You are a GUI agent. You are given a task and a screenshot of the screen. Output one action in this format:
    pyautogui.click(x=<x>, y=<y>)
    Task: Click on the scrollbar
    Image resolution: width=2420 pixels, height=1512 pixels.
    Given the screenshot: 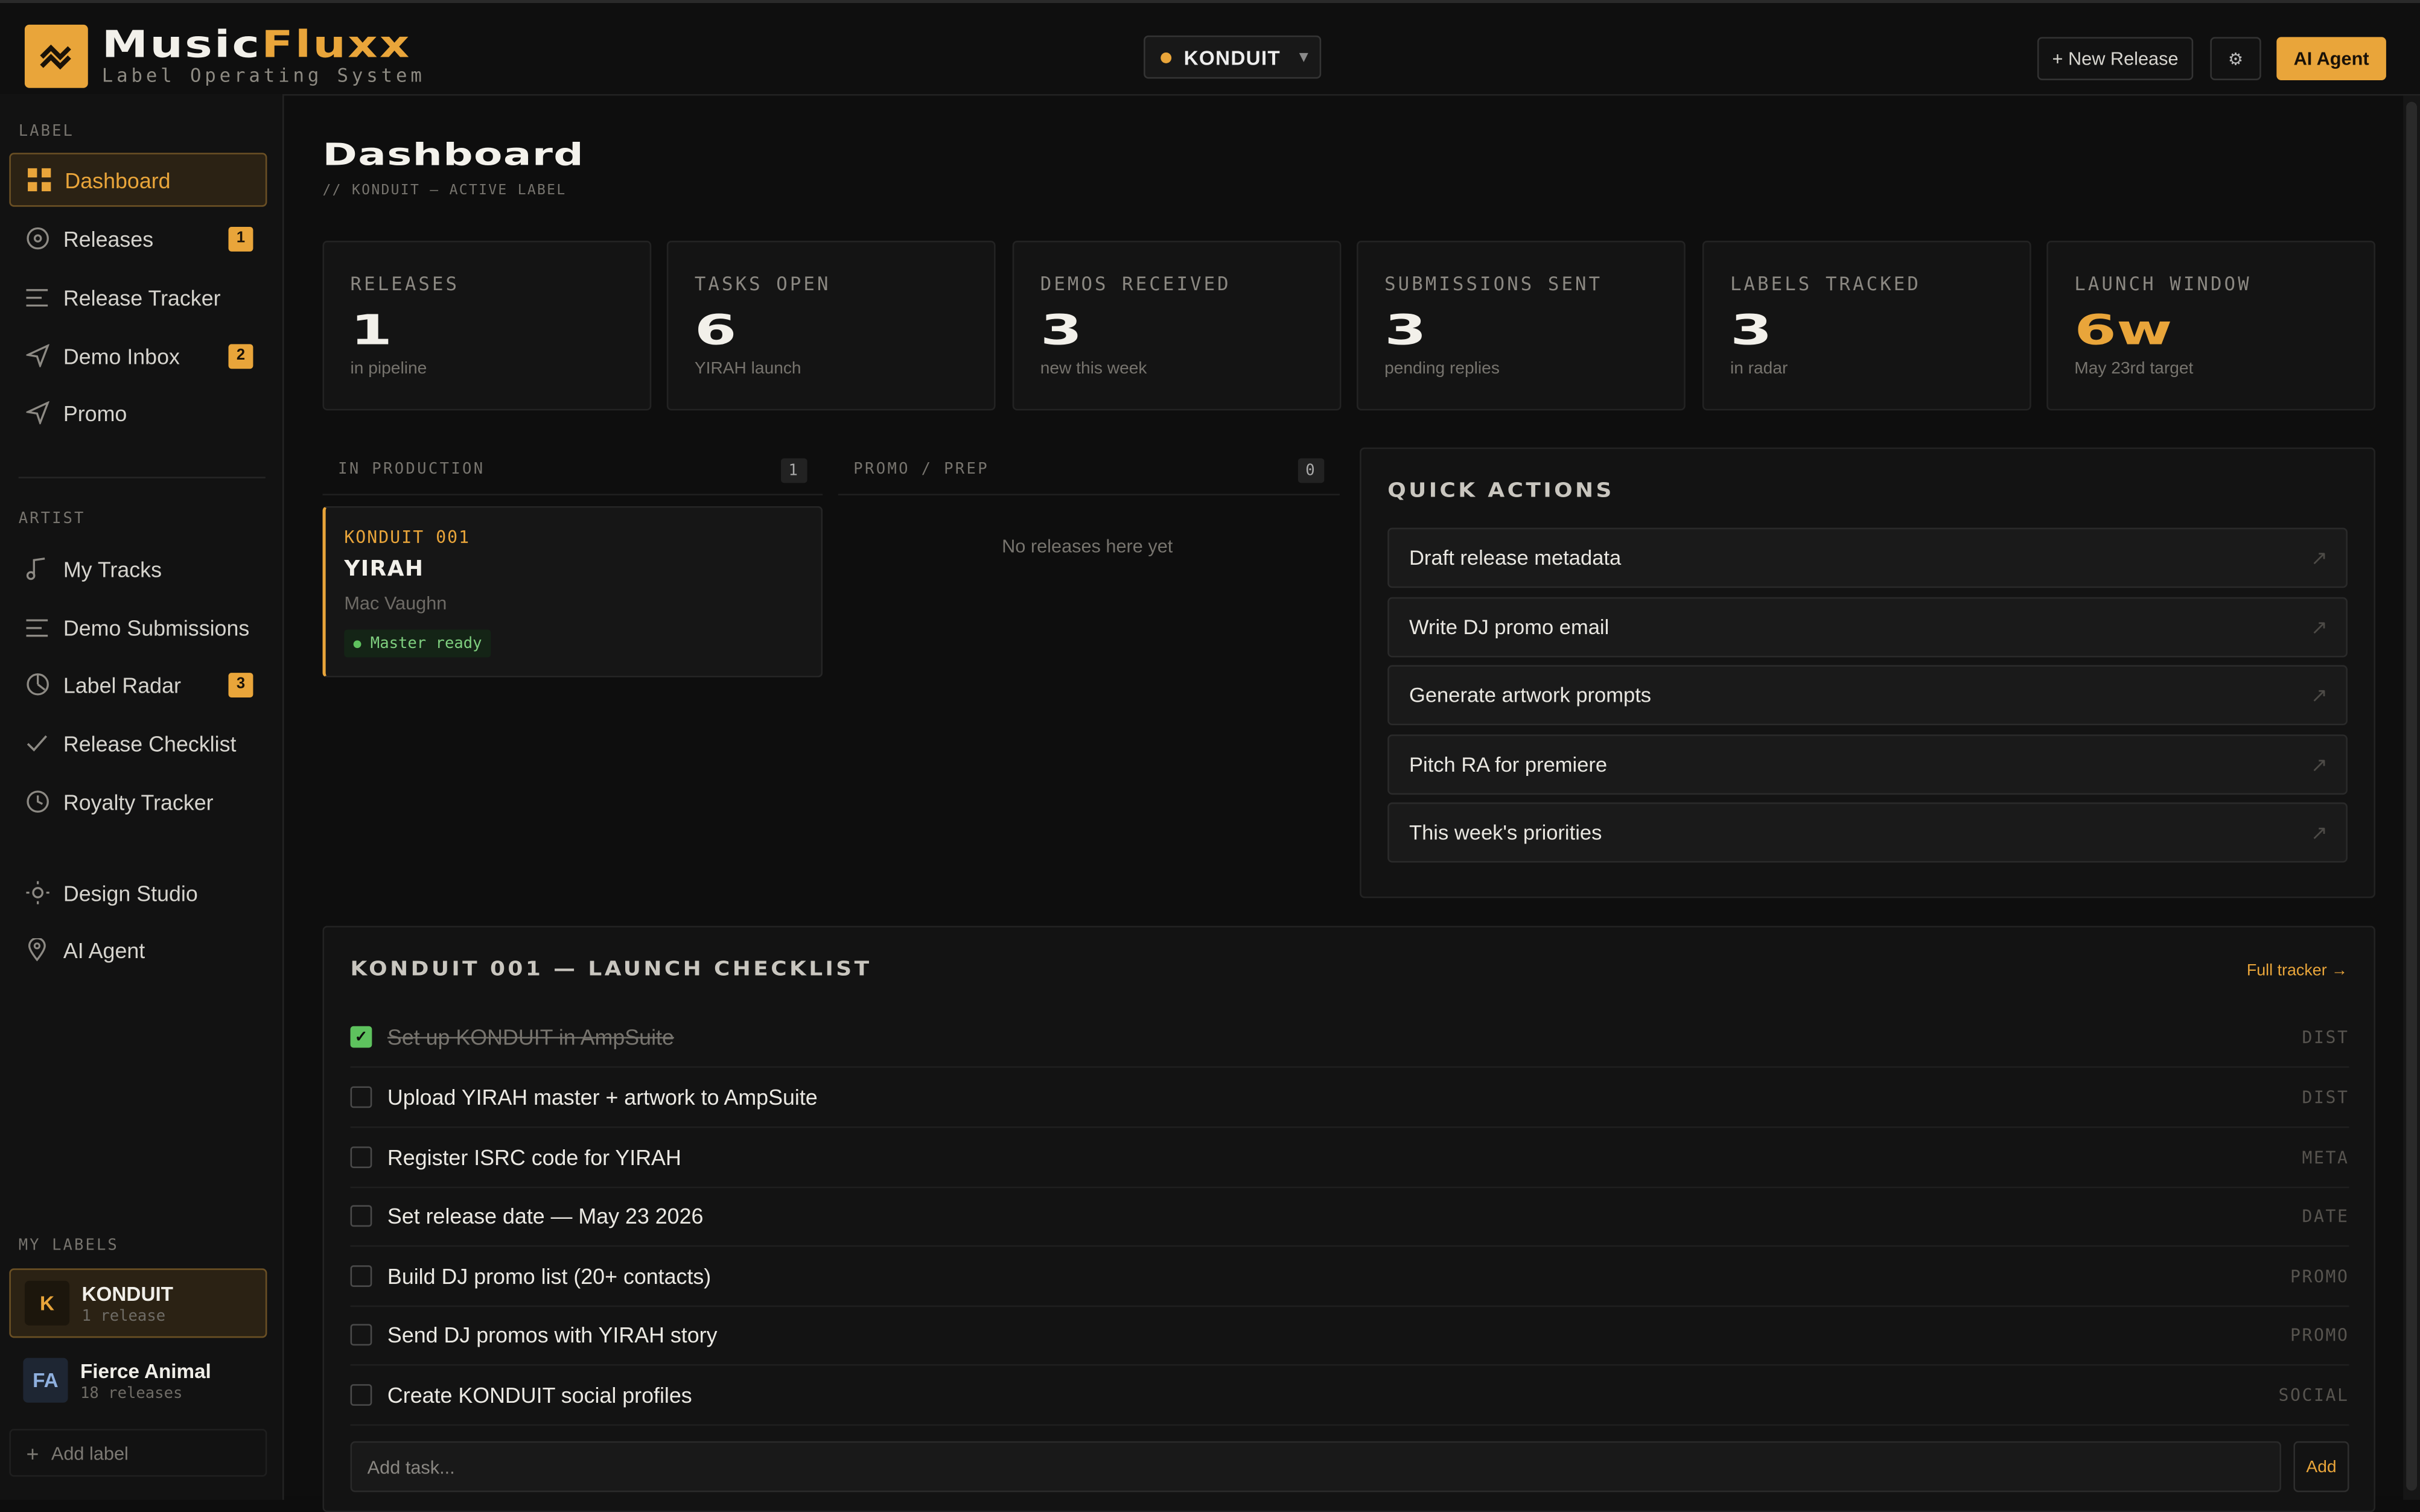 What is the action you would take?
    pyautogui.click(x=2411, y=797)
    